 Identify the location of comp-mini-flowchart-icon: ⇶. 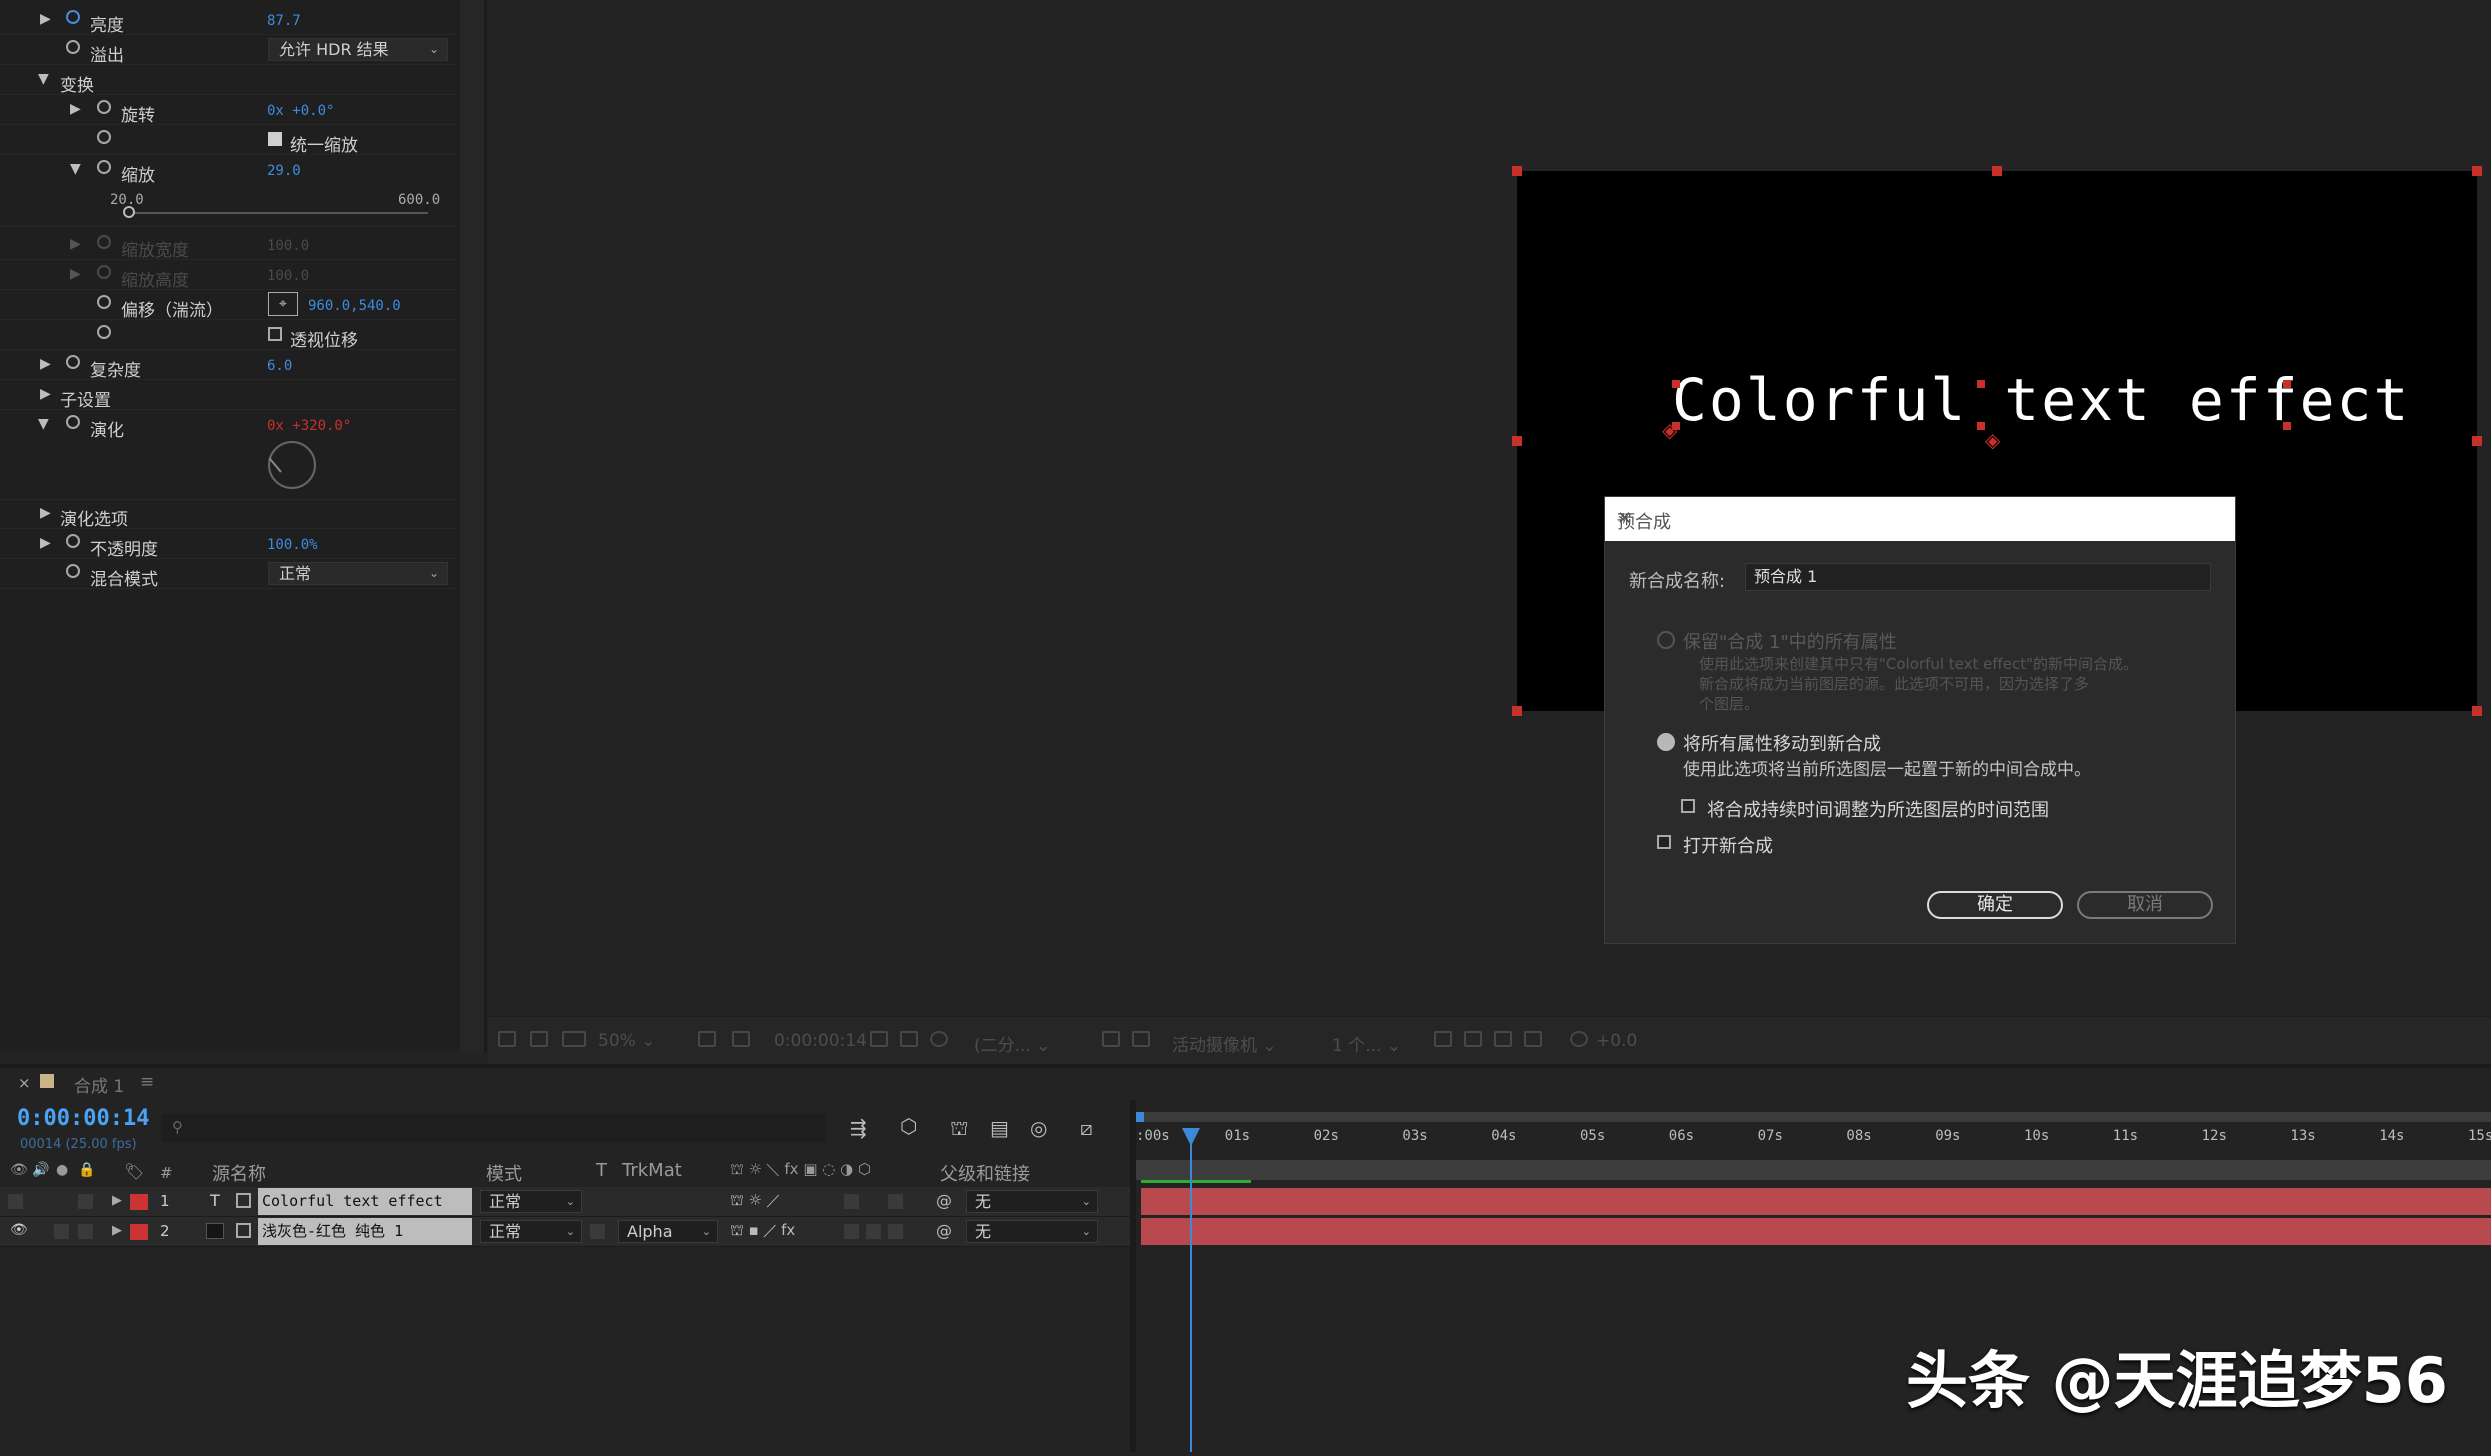
(858, 1128).